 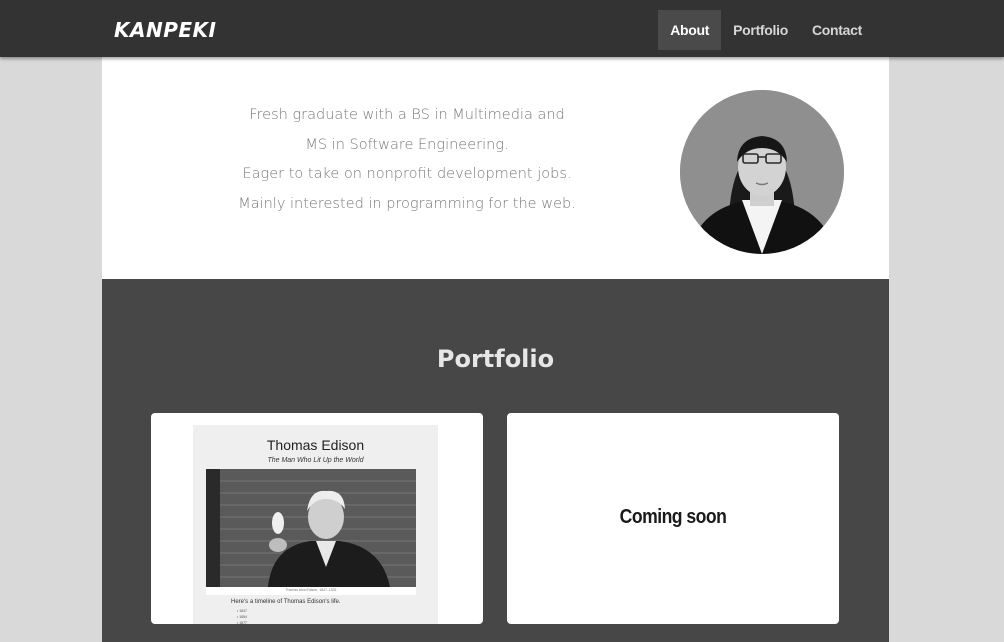 I want to click on nav-item-about: About, so click(x=690, y=30).